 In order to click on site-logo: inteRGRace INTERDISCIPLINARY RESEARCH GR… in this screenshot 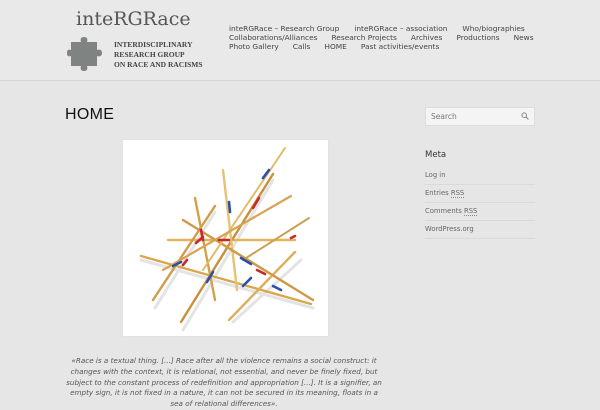, I will do `click(137, 41)`.